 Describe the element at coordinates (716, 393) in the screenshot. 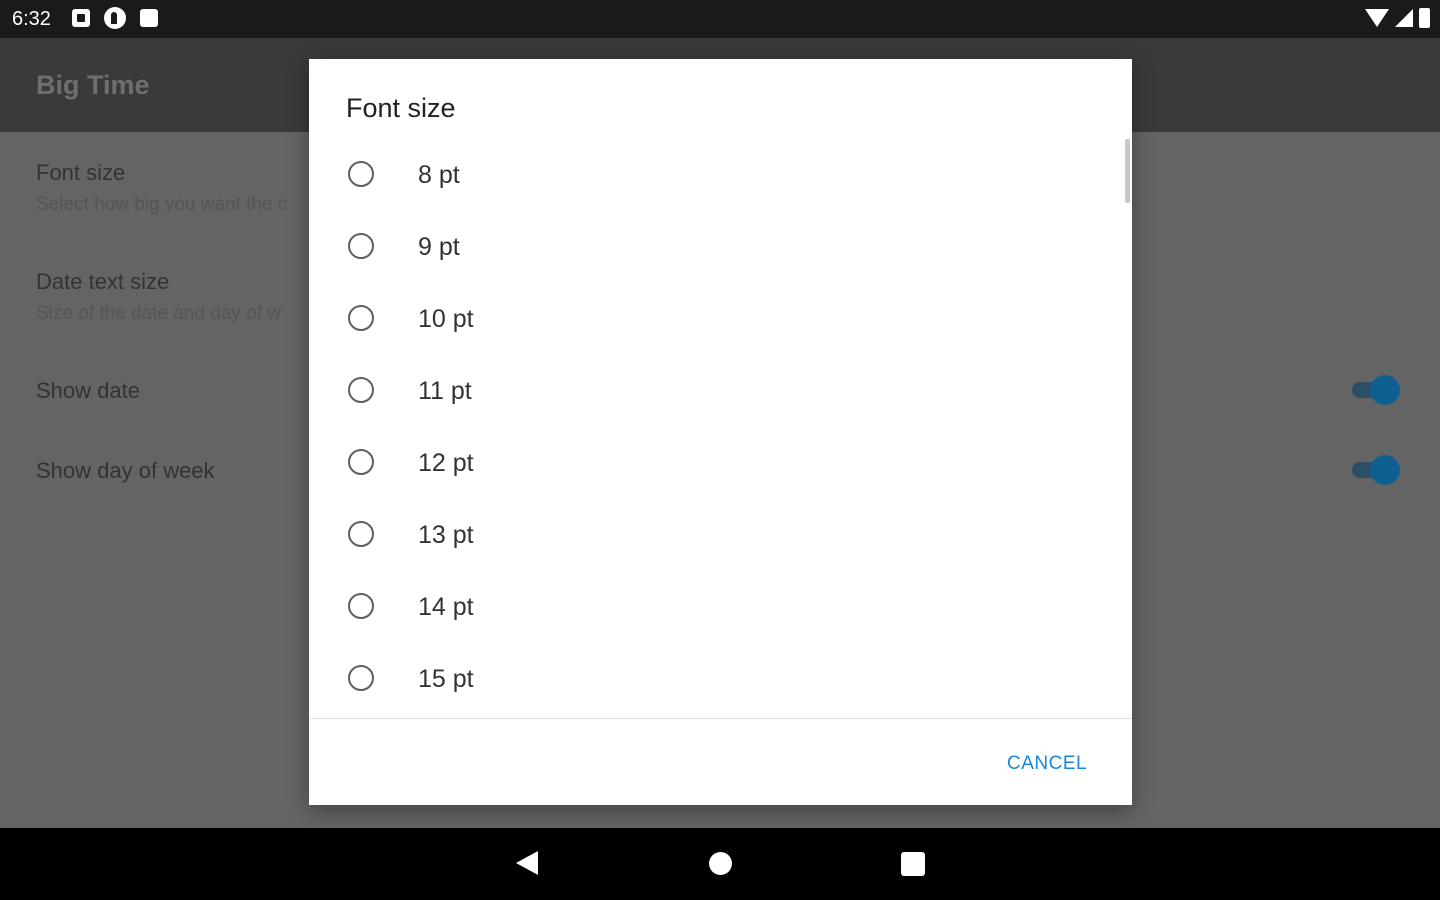

I see `option-11-pt: 11 pt` at that location.